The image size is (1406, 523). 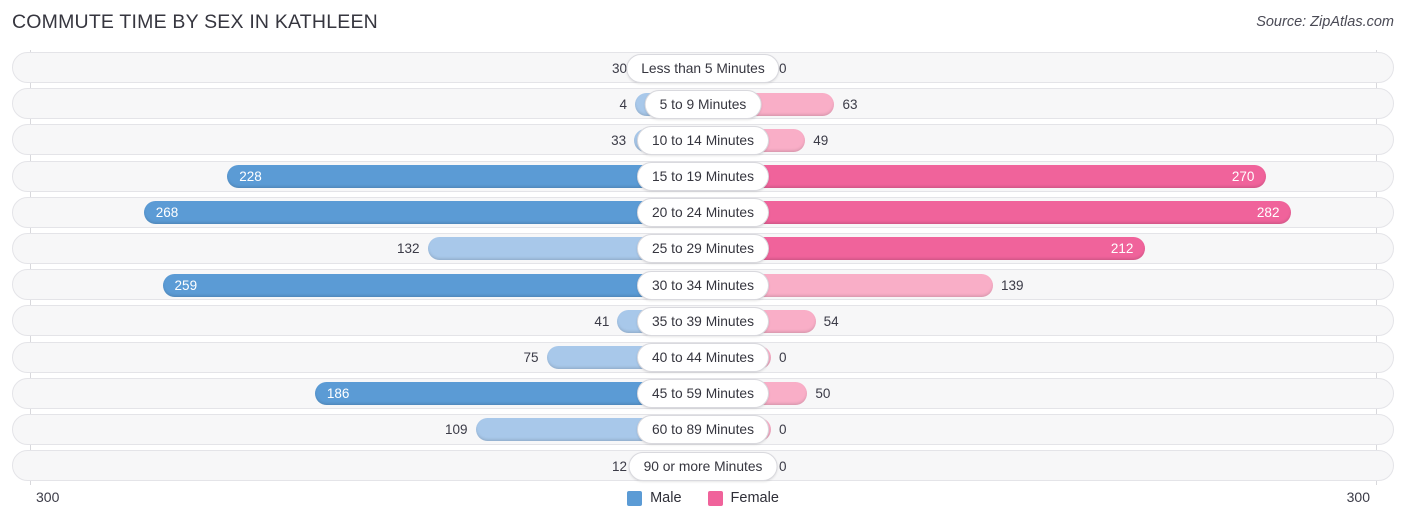 What do you see at coordinates (623, 104) in the screenshot?
I see `bar-value-male: 4` at bounding box center [623, 104].